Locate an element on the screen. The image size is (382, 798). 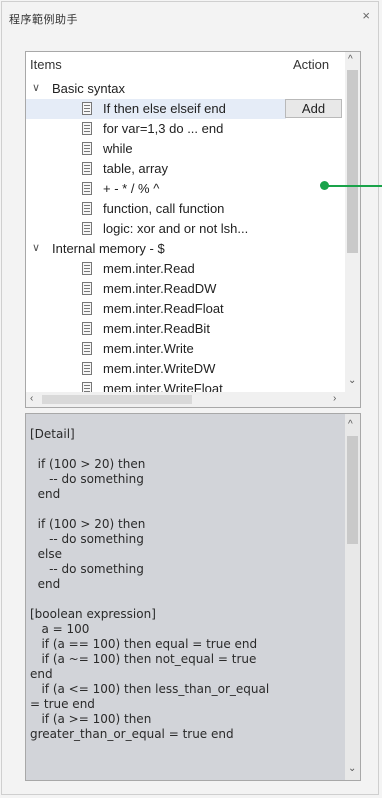
tree-item-row: mem.inter.Read is located at coordinates (186, 269).